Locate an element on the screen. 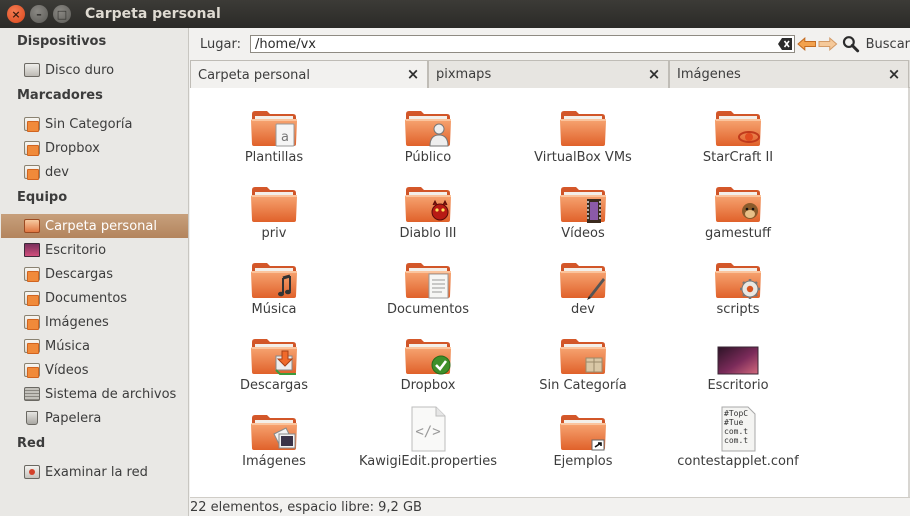  file-item-label: Plantillas is located at coordinates (274, 157).